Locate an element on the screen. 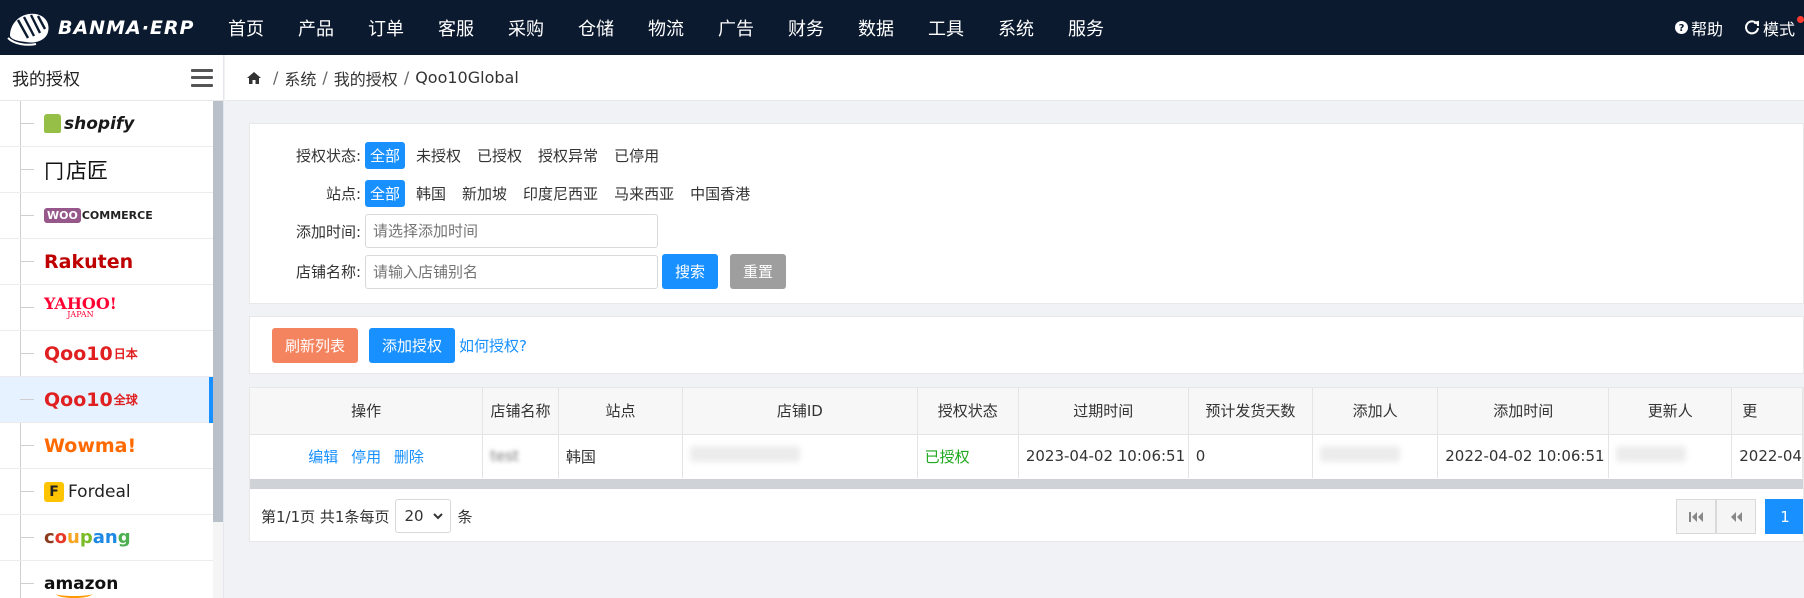 The height and width of the screenshot is (598, 1804). cell-update-time: 2022-04 is located at coordinates (1767, 456).